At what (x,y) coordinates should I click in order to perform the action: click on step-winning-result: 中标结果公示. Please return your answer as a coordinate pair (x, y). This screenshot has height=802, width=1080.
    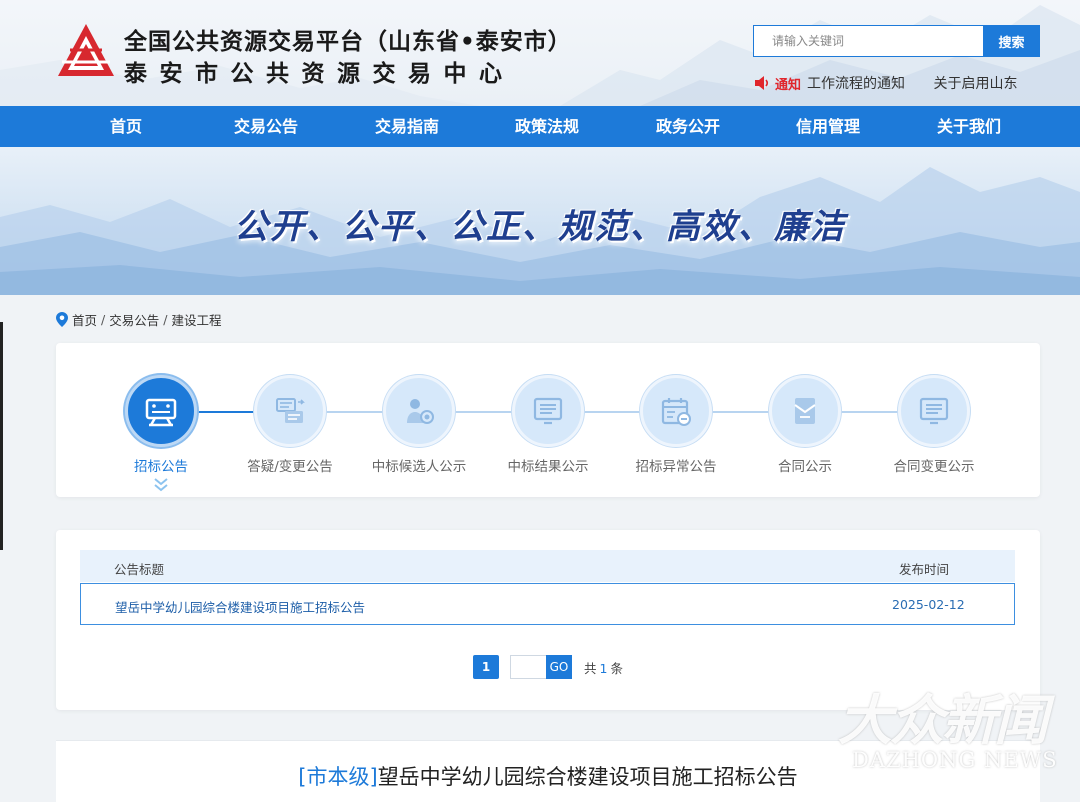
    Looking at the image, I should click on (548, 425).